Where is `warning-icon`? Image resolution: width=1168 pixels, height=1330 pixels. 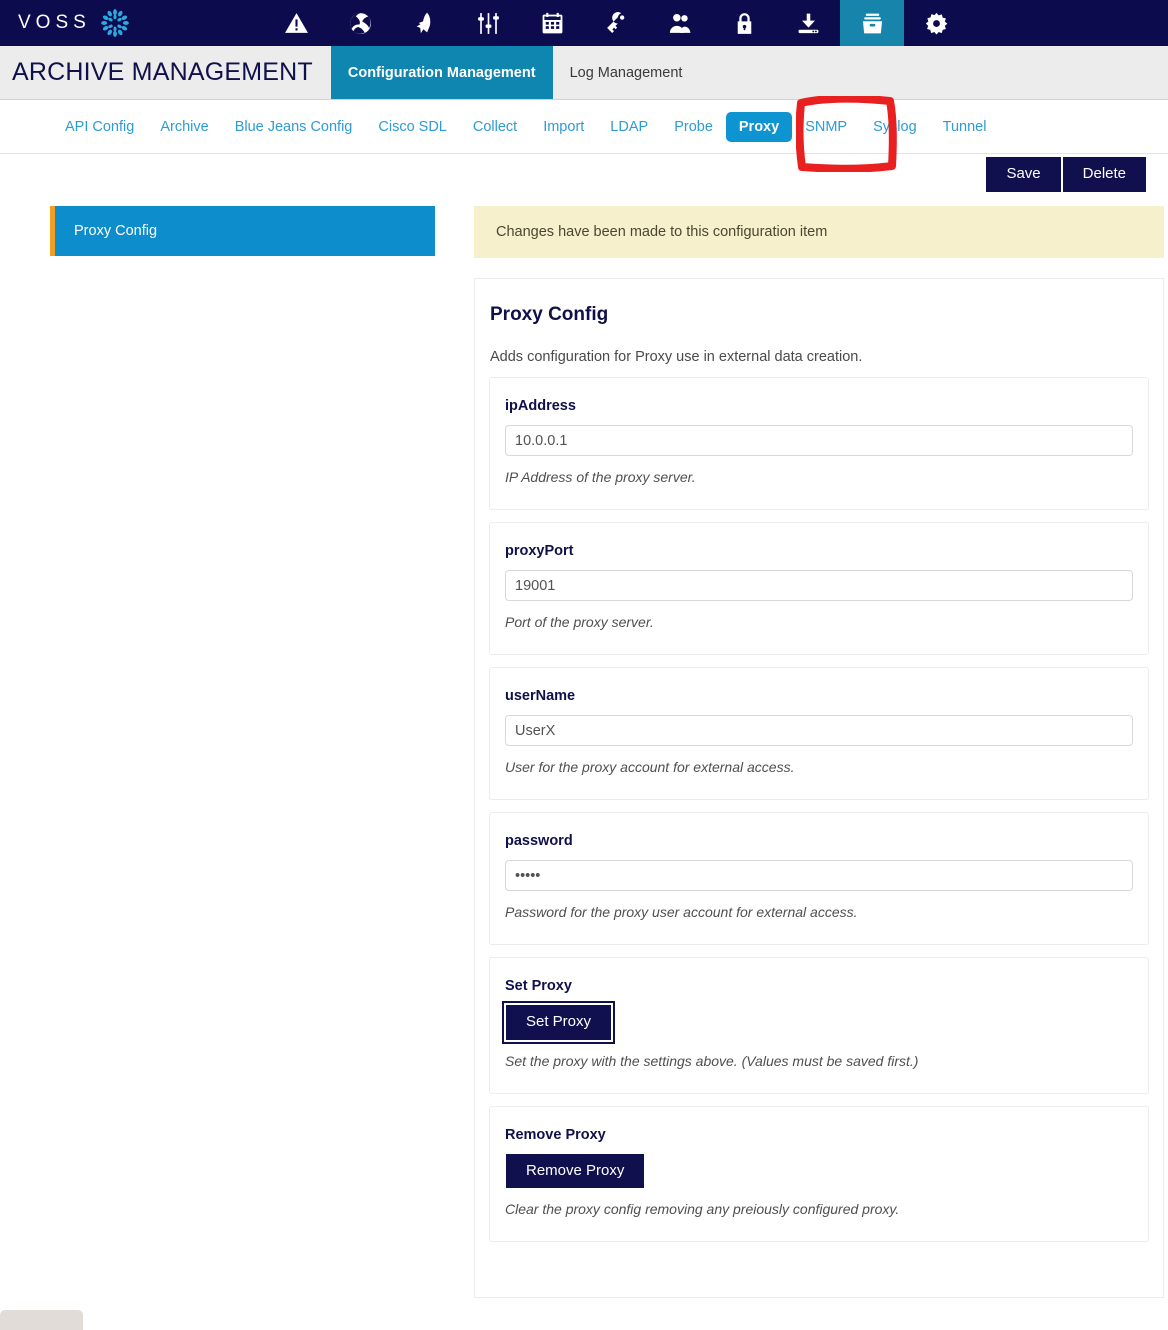
warning-icon is located at coordinates (296, 23).